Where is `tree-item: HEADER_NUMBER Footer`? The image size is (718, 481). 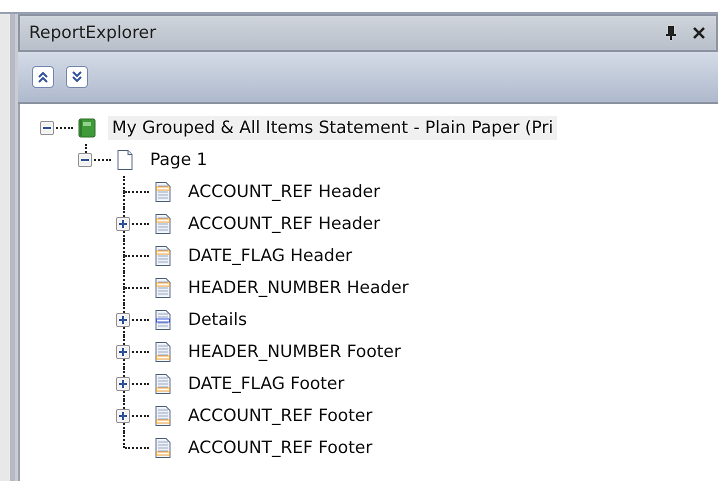 tree-item: HEADER_NUMBER Footer is located at coordinates (294, 352).